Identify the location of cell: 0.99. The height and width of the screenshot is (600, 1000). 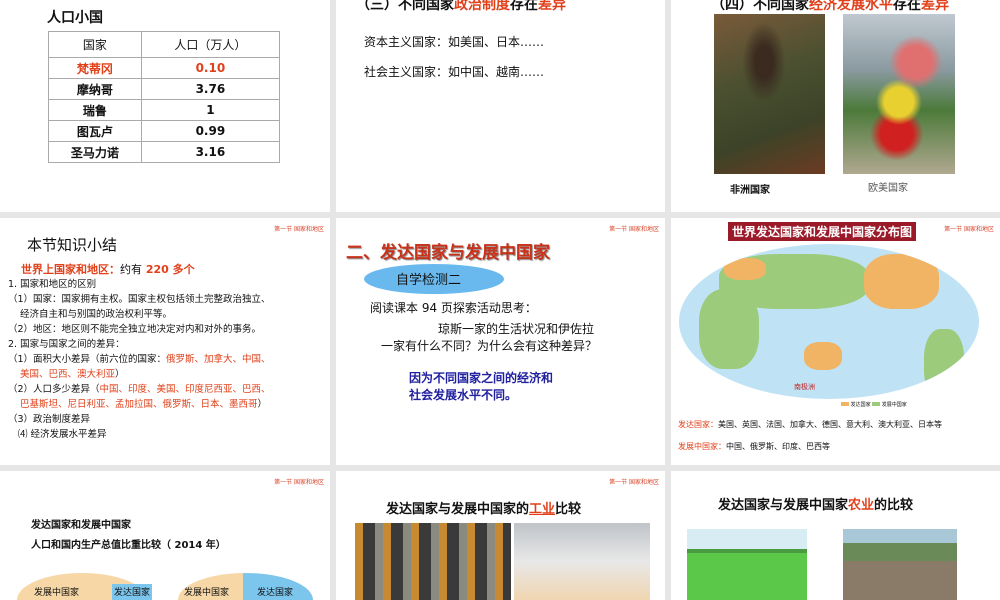
(210, 131).